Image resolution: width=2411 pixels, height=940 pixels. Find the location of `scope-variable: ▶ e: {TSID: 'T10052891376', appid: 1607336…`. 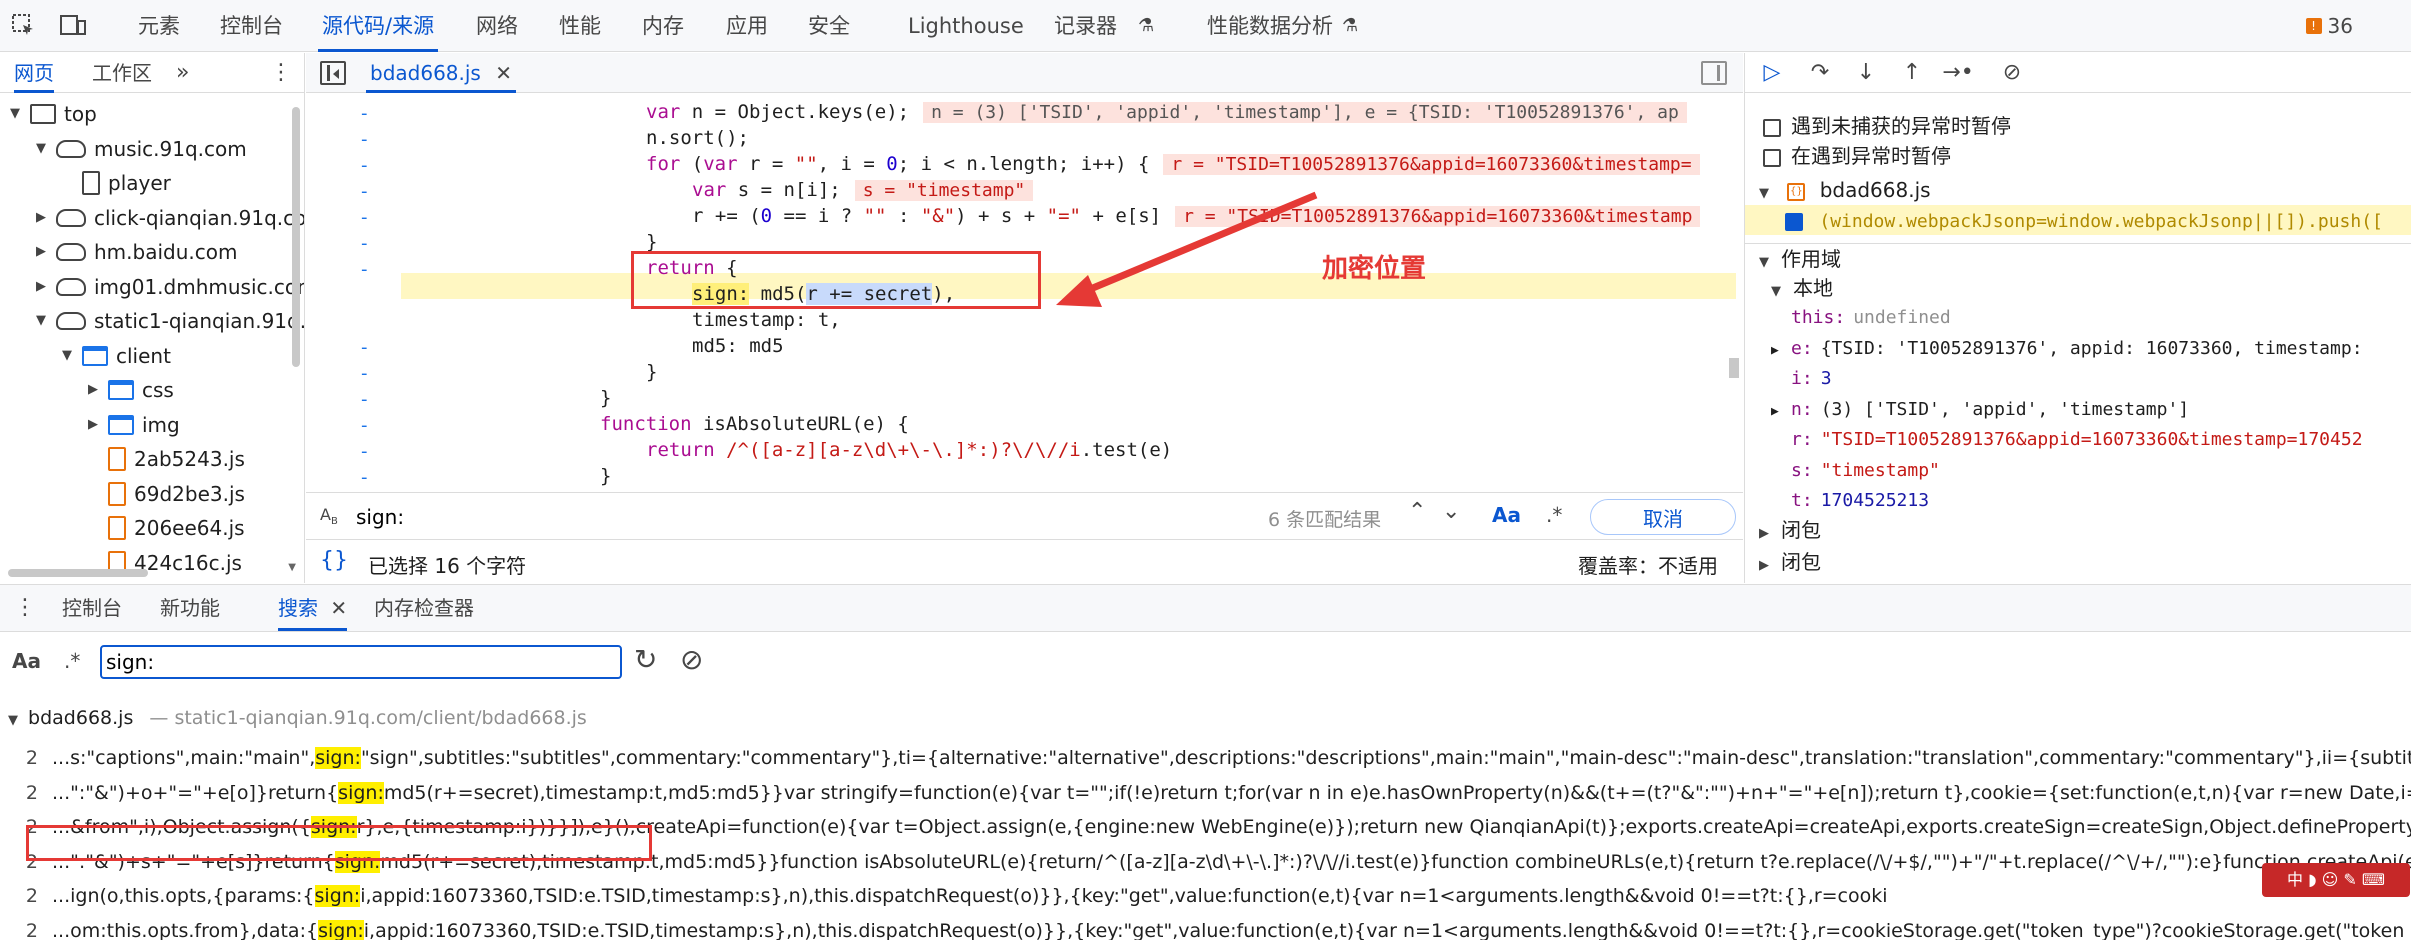

scope-variable: ▶ e: {TSID: 'T10052891376', appid: 1607336… is located at coordinates (2060, 349).